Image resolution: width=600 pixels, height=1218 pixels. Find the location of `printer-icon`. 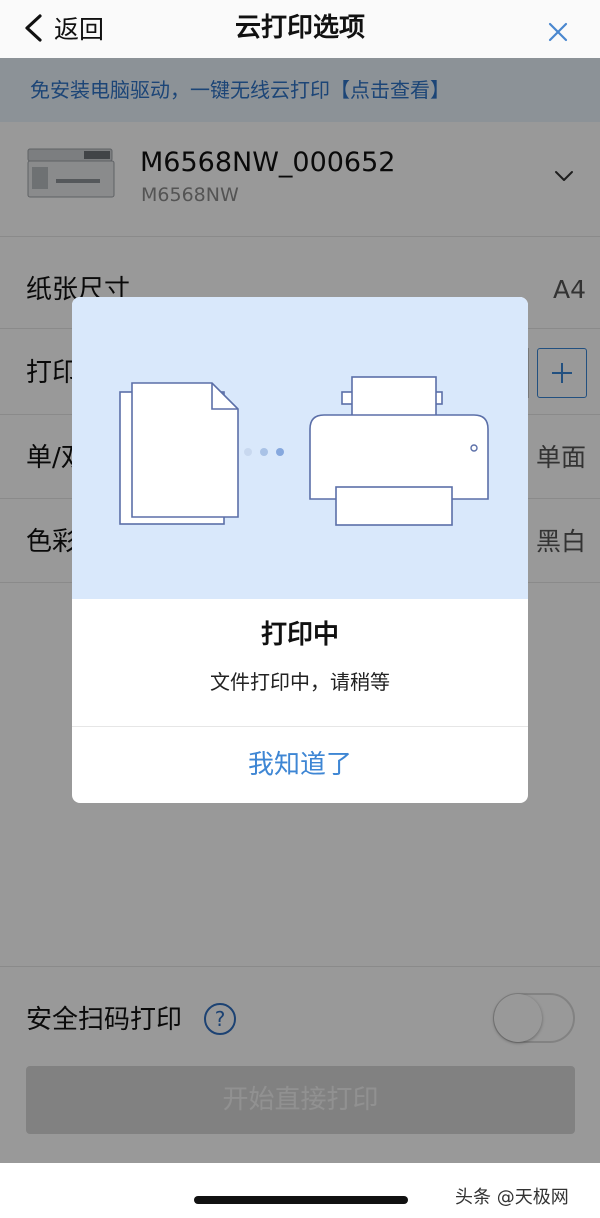

printer-icon is located at coordinates (399, 451).